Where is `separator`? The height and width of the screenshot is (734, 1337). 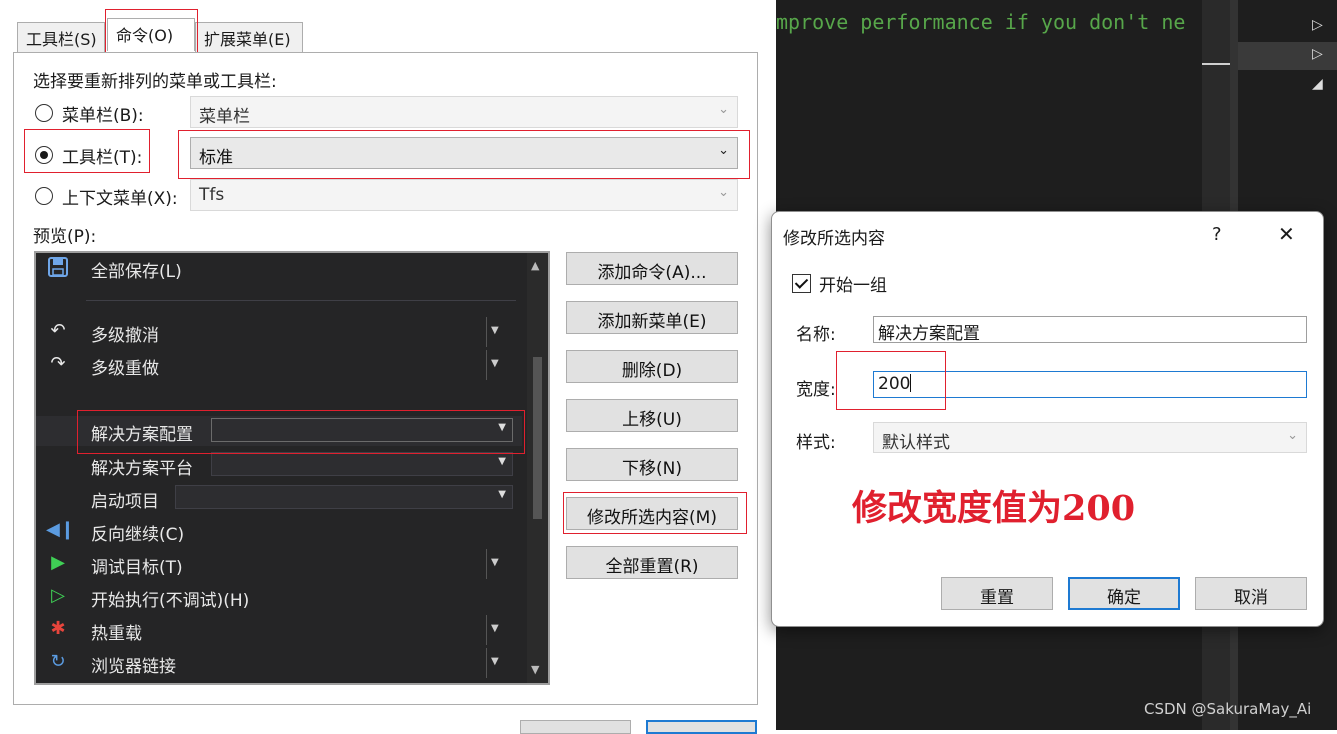 separator is located at coordinates (301, 300).